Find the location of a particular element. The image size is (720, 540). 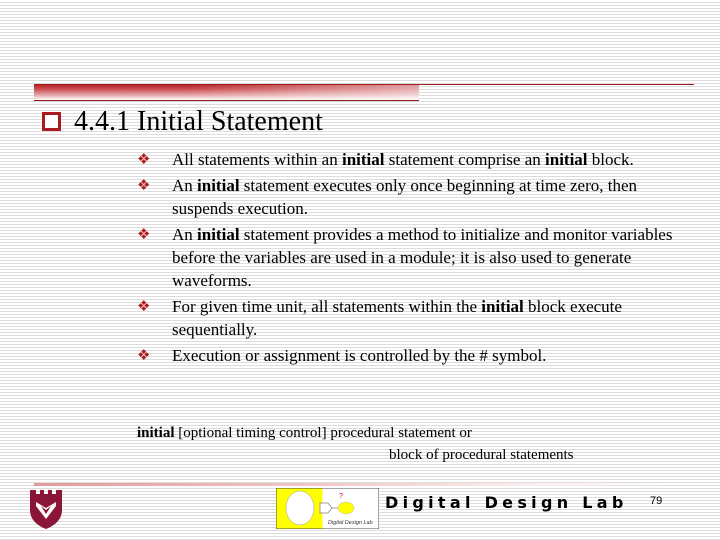

title-rule-bottom is located at coordinates (226, 100).